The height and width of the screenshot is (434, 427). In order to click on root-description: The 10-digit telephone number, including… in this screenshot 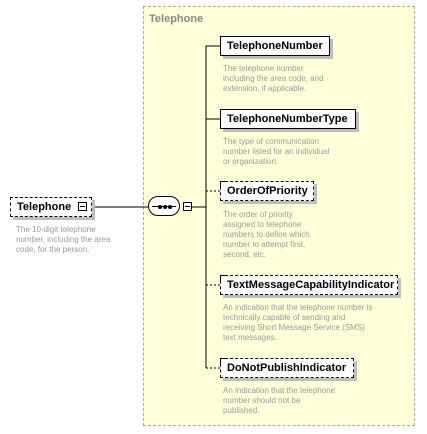, I will do `click(63, 239)`.